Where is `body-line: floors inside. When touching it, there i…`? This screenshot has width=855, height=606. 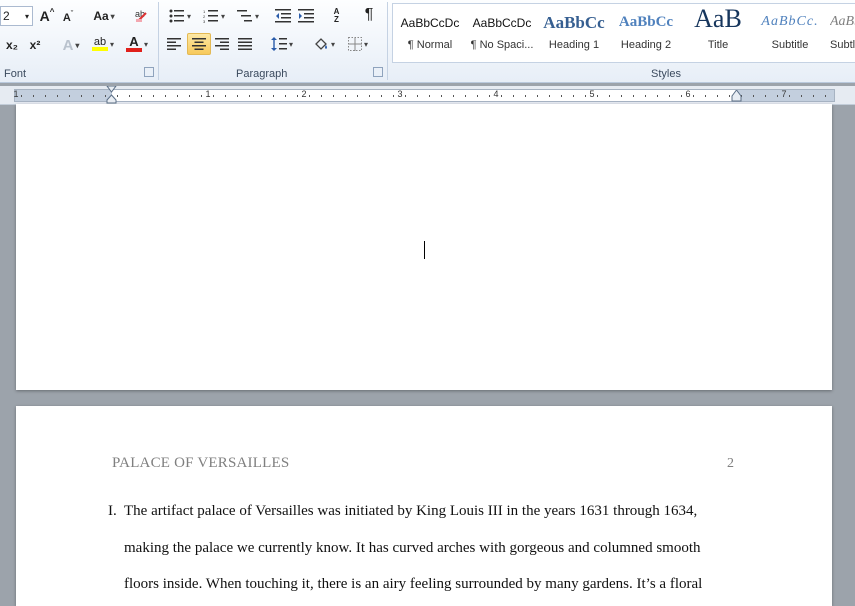 body-line: floors inside. When touching it, there i… is located at coordinates (413, 584).